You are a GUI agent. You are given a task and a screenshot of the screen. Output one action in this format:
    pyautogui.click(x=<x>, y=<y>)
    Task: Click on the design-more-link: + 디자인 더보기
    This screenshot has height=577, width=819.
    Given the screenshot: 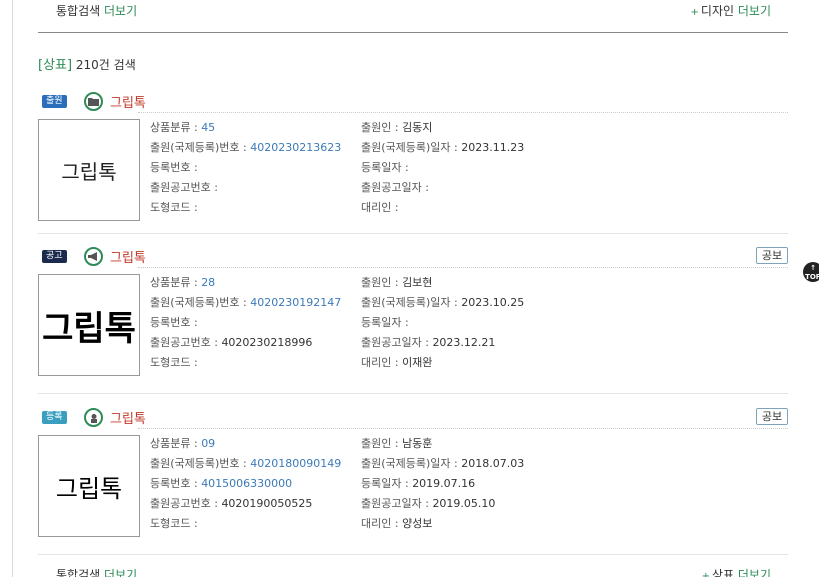 What is the action you would take?
    pyautogui.click(x=731, y=10)
    